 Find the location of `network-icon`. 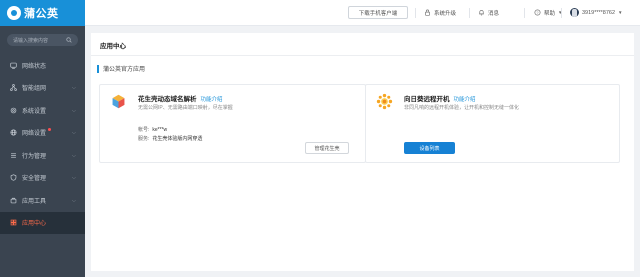

network-icon is located at coordinates (13, 88).